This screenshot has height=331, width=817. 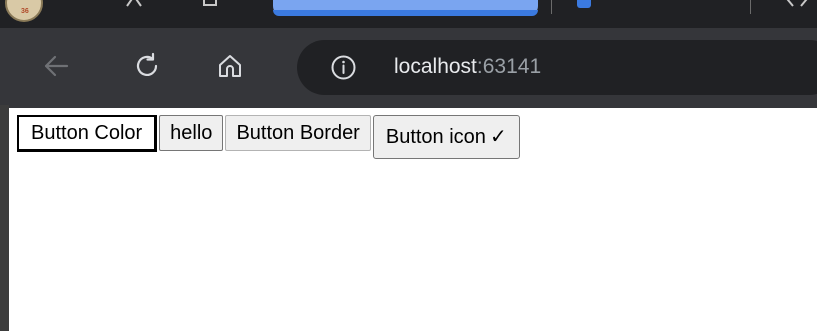 What do you see at coordinates (134, 7) in the screenshot?
I see `tab-action-icon` at bounding box center [134, 7].